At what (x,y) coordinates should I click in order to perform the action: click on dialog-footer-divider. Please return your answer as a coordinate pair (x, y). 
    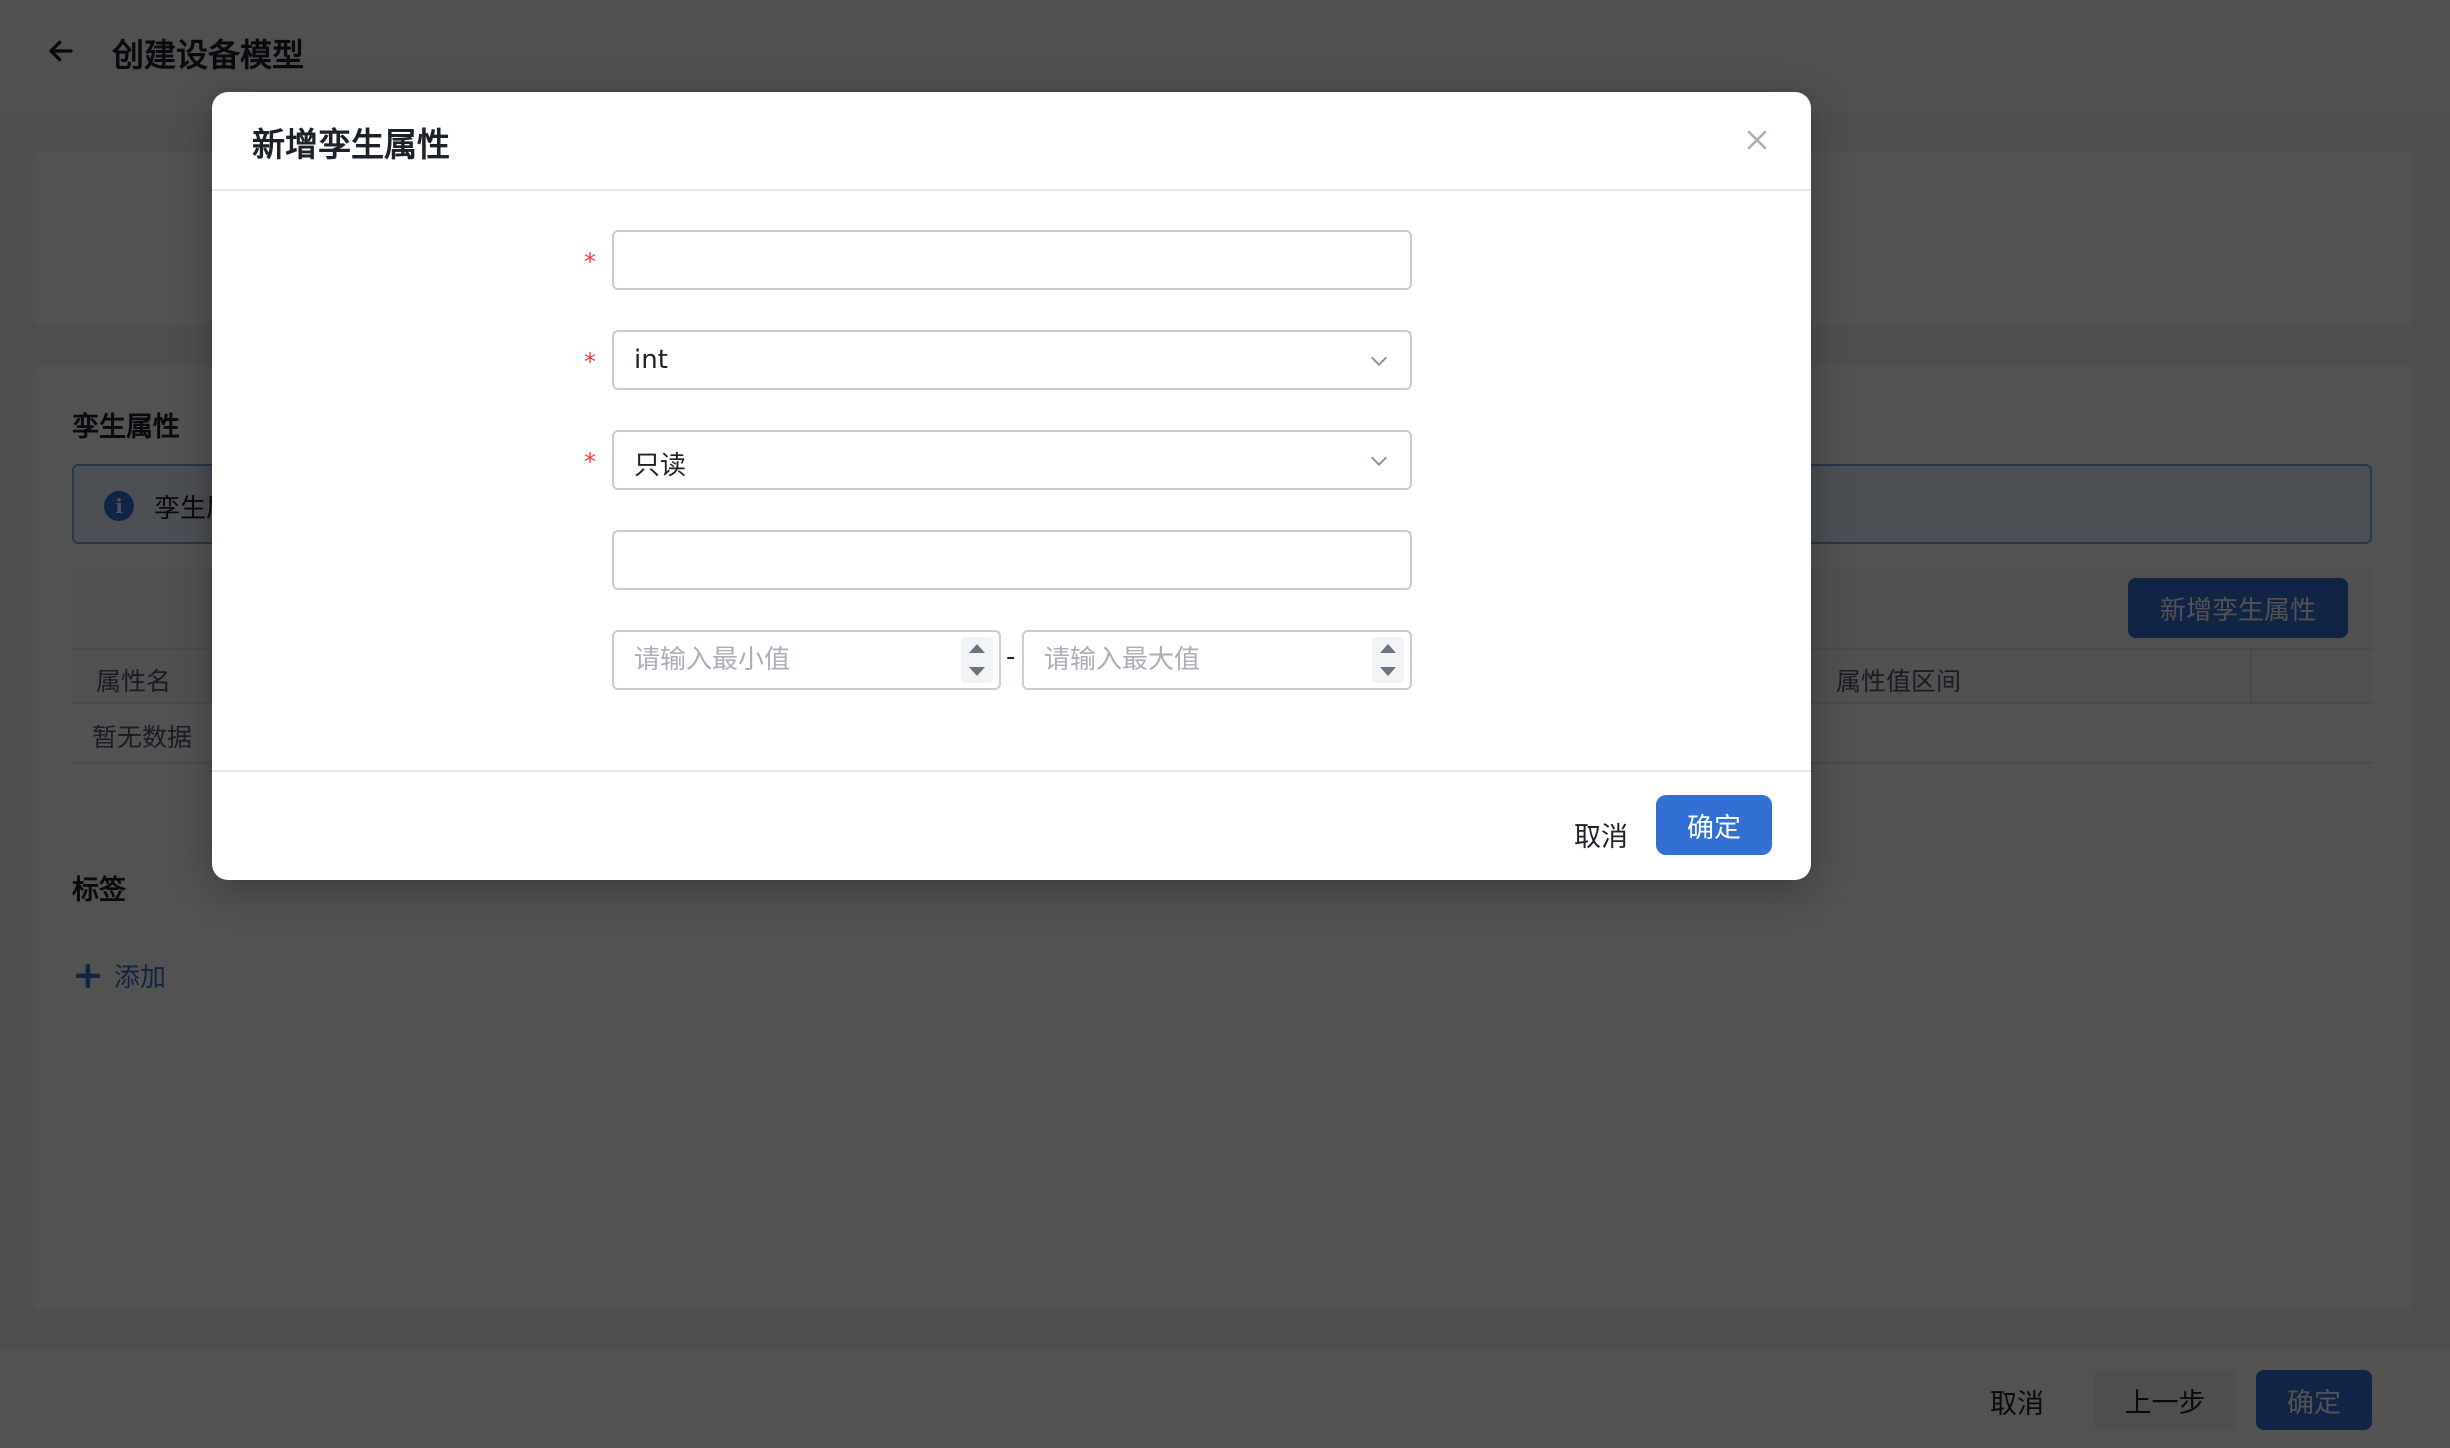
    Looking at the image, I should click on (1011, 771).